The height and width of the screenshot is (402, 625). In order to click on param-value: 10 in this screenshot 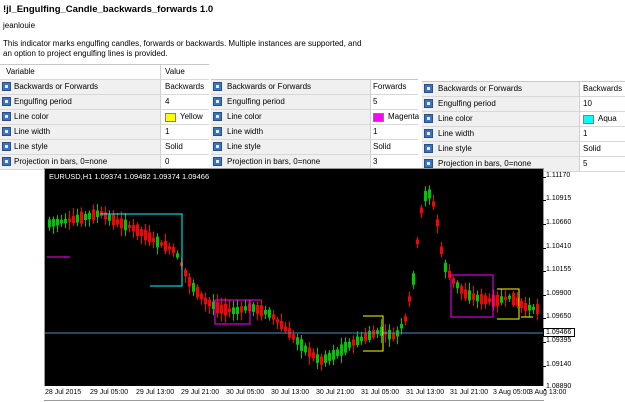, I will do `click(587, 103)`.